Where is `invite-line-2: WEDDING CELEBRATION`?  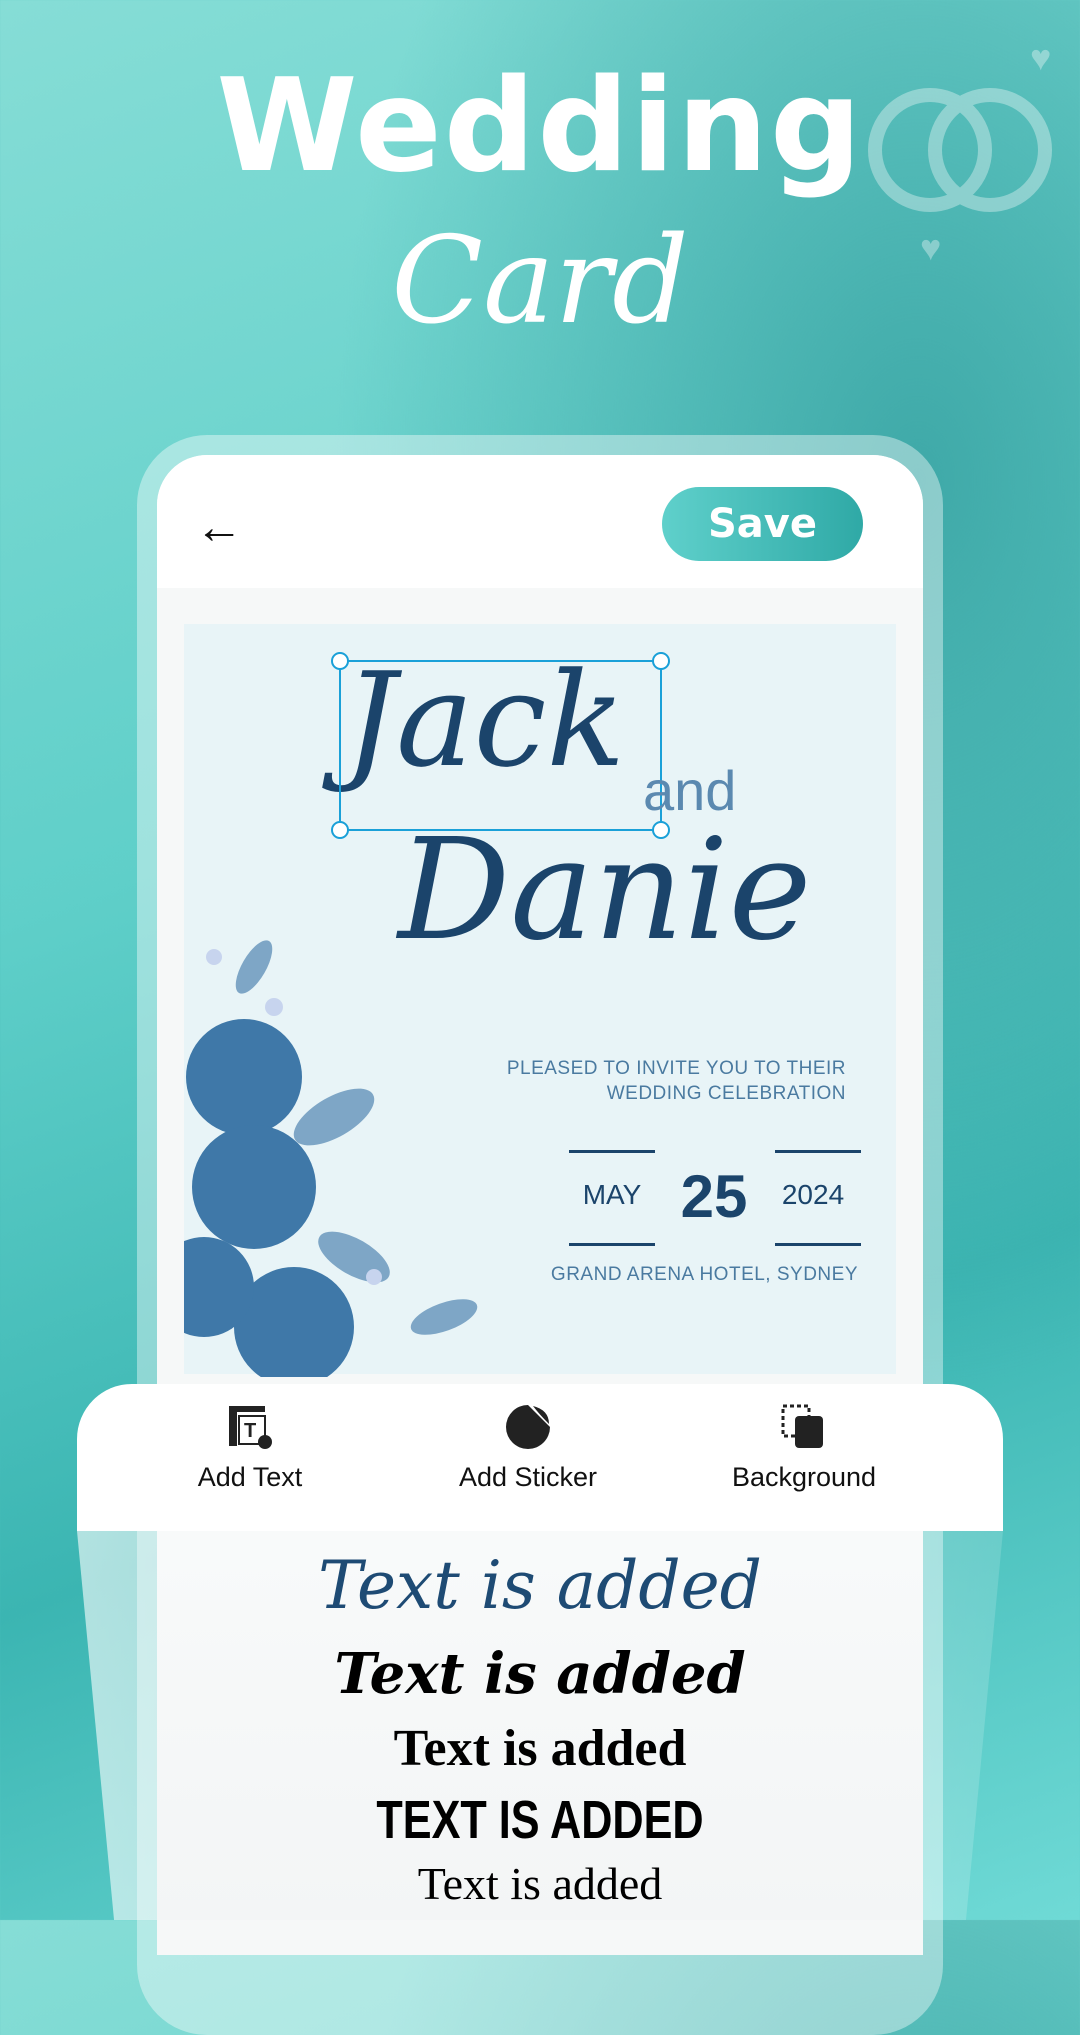
invite-line-2: WEDDING CELEBRATION is located at coordinates (726, 1093).